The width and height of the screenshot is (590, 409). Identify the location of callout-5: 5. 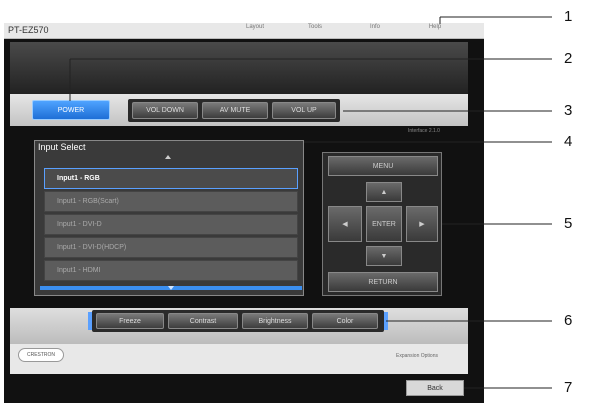
(568, 223).